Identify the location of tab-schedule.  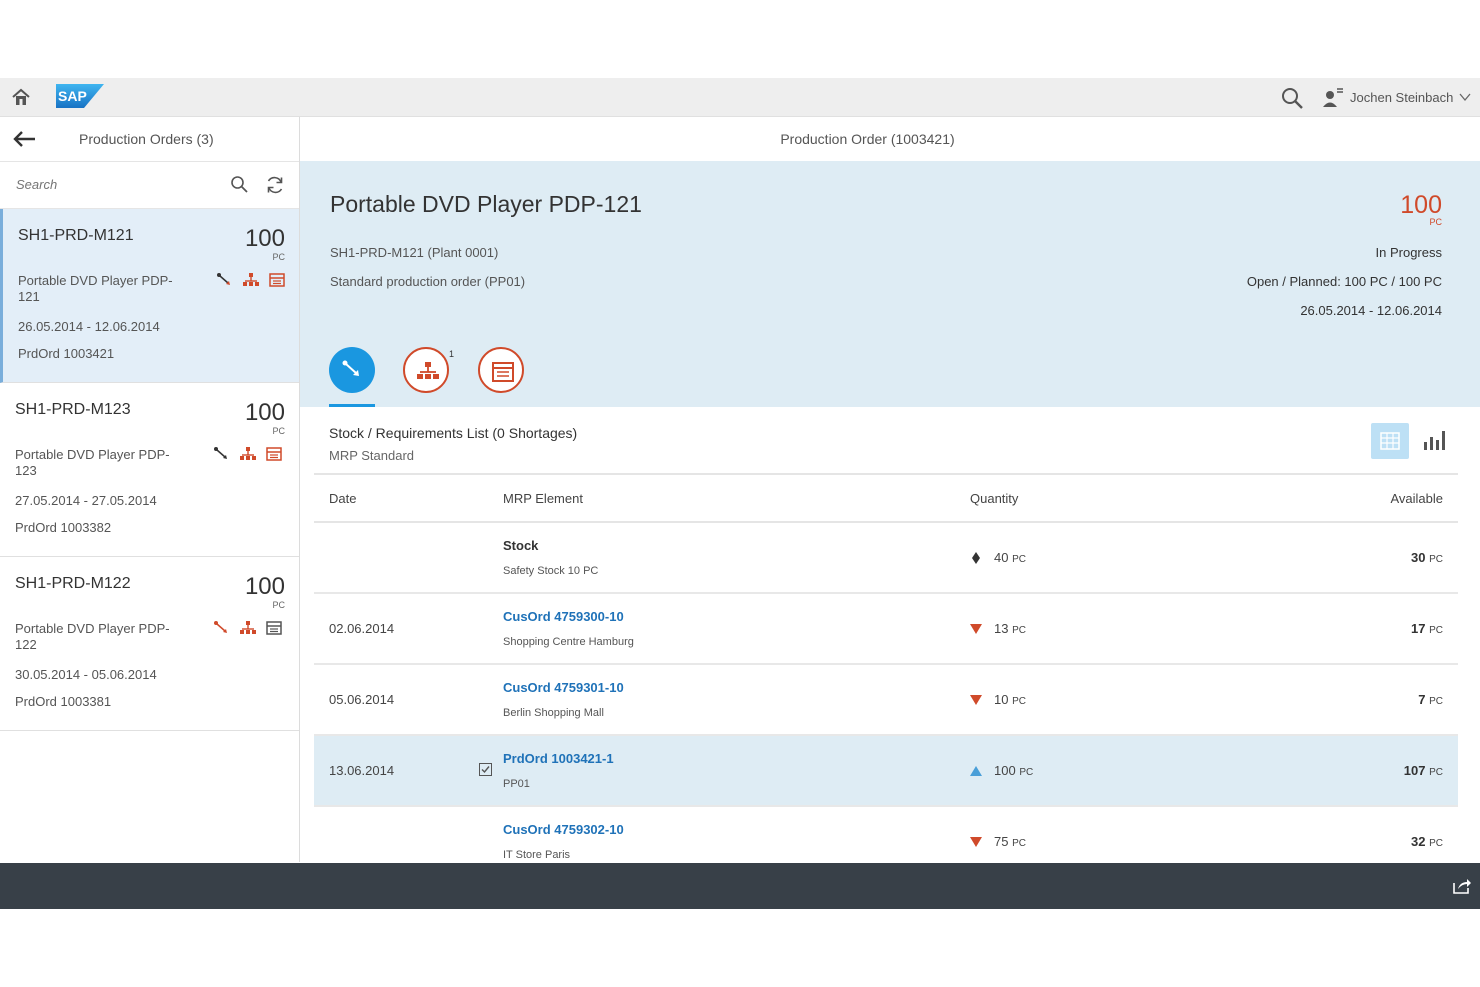
(501, 370).